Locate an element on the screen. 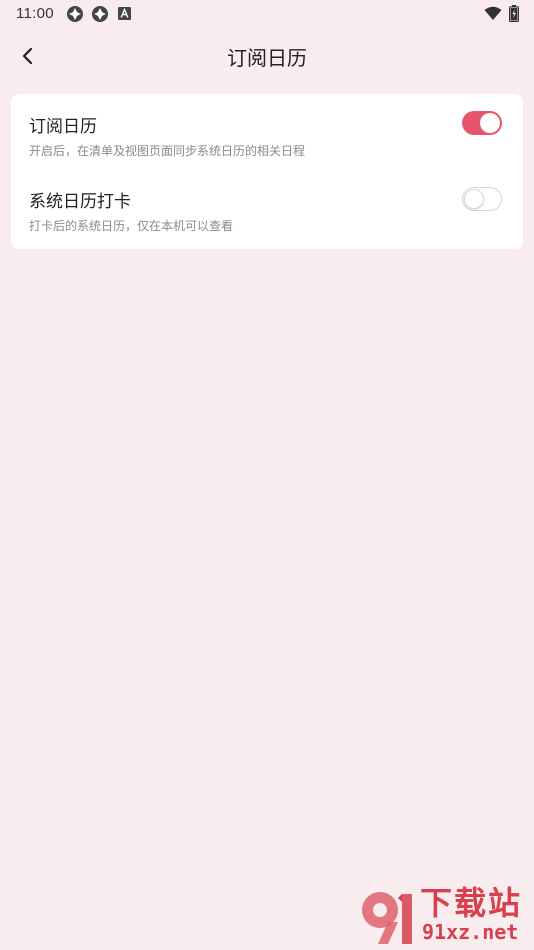  battery-icon is located at coordinates (514, 13).